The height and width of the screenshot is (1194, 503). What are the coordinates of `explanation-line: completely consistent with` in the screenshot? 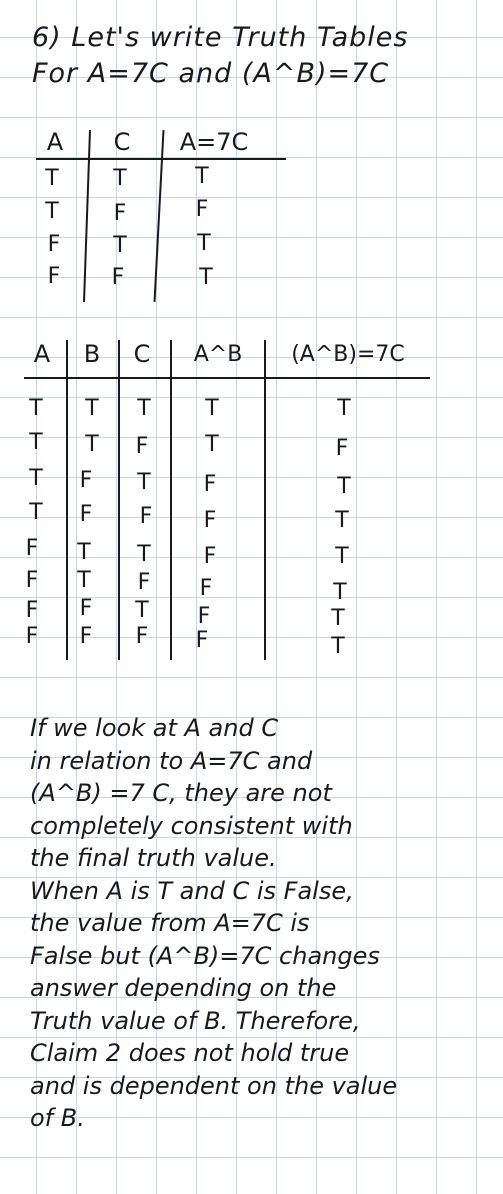 It's located at (191, 825).